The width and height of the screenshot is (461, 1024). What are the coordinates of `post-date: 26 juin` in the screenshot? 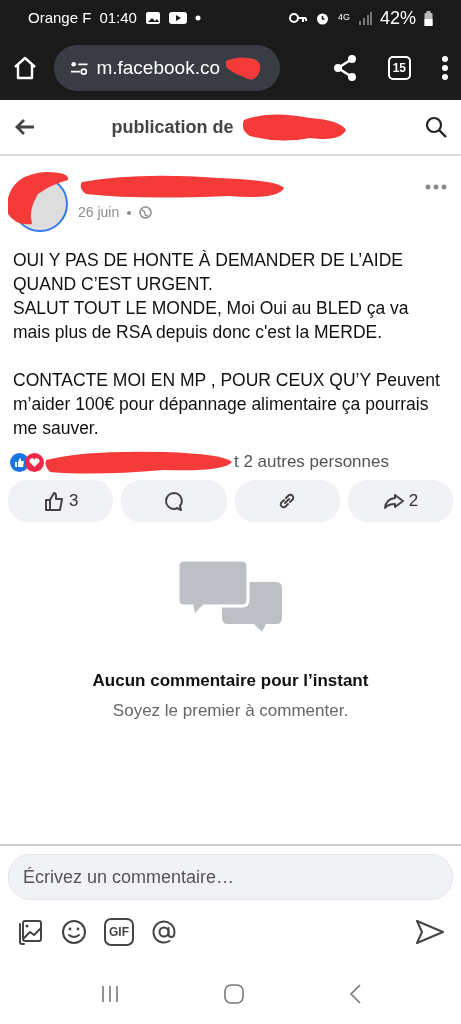 It's located at (99, 212).